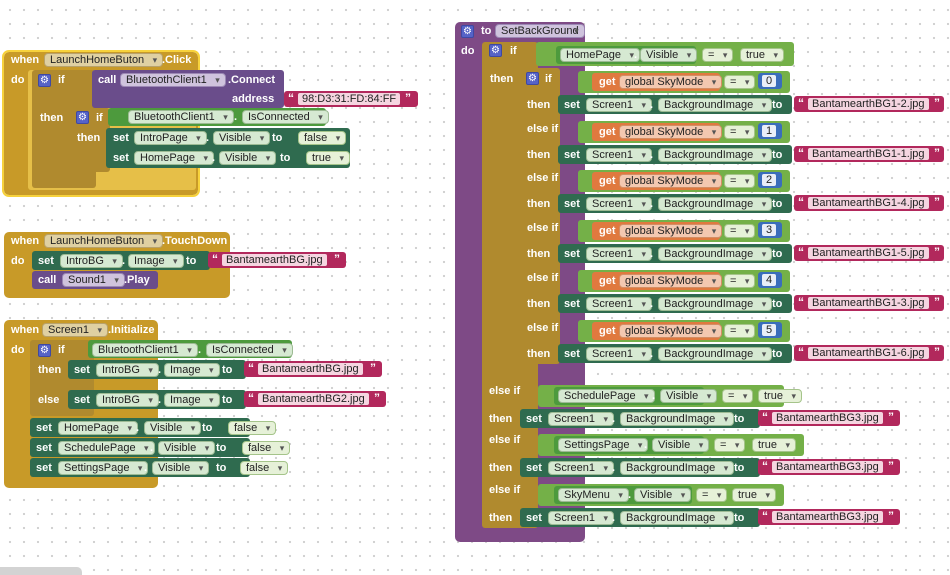  I want to click on component-dropdown: IntroPage, so click(170, 138).